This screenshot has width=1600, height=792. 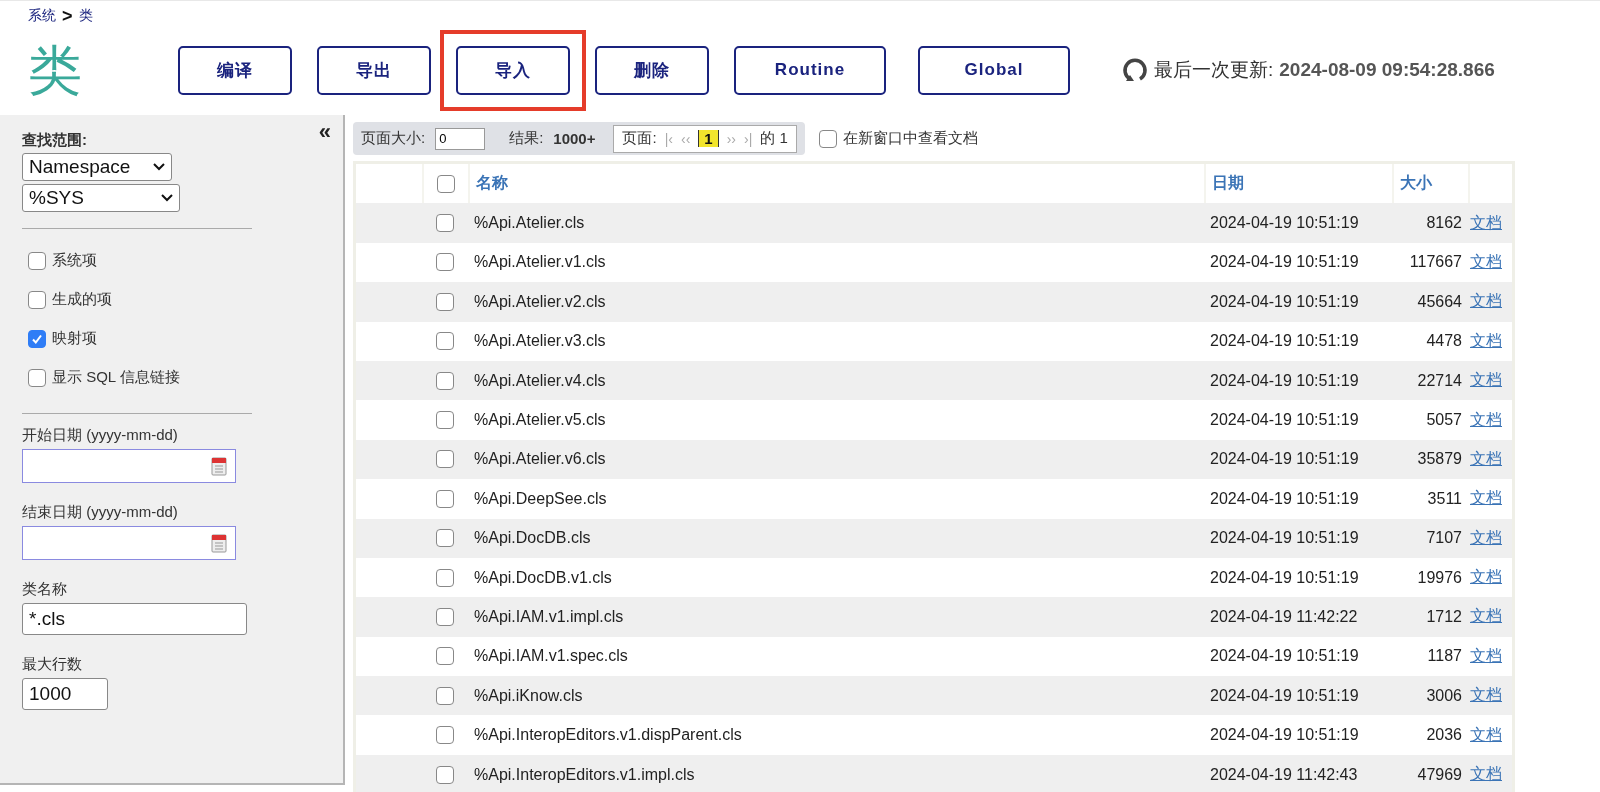 What do you see at coordinates (1439, 577) in the screenshot?
I see `size-cell: 19976` at bounding box center [1439, 577].